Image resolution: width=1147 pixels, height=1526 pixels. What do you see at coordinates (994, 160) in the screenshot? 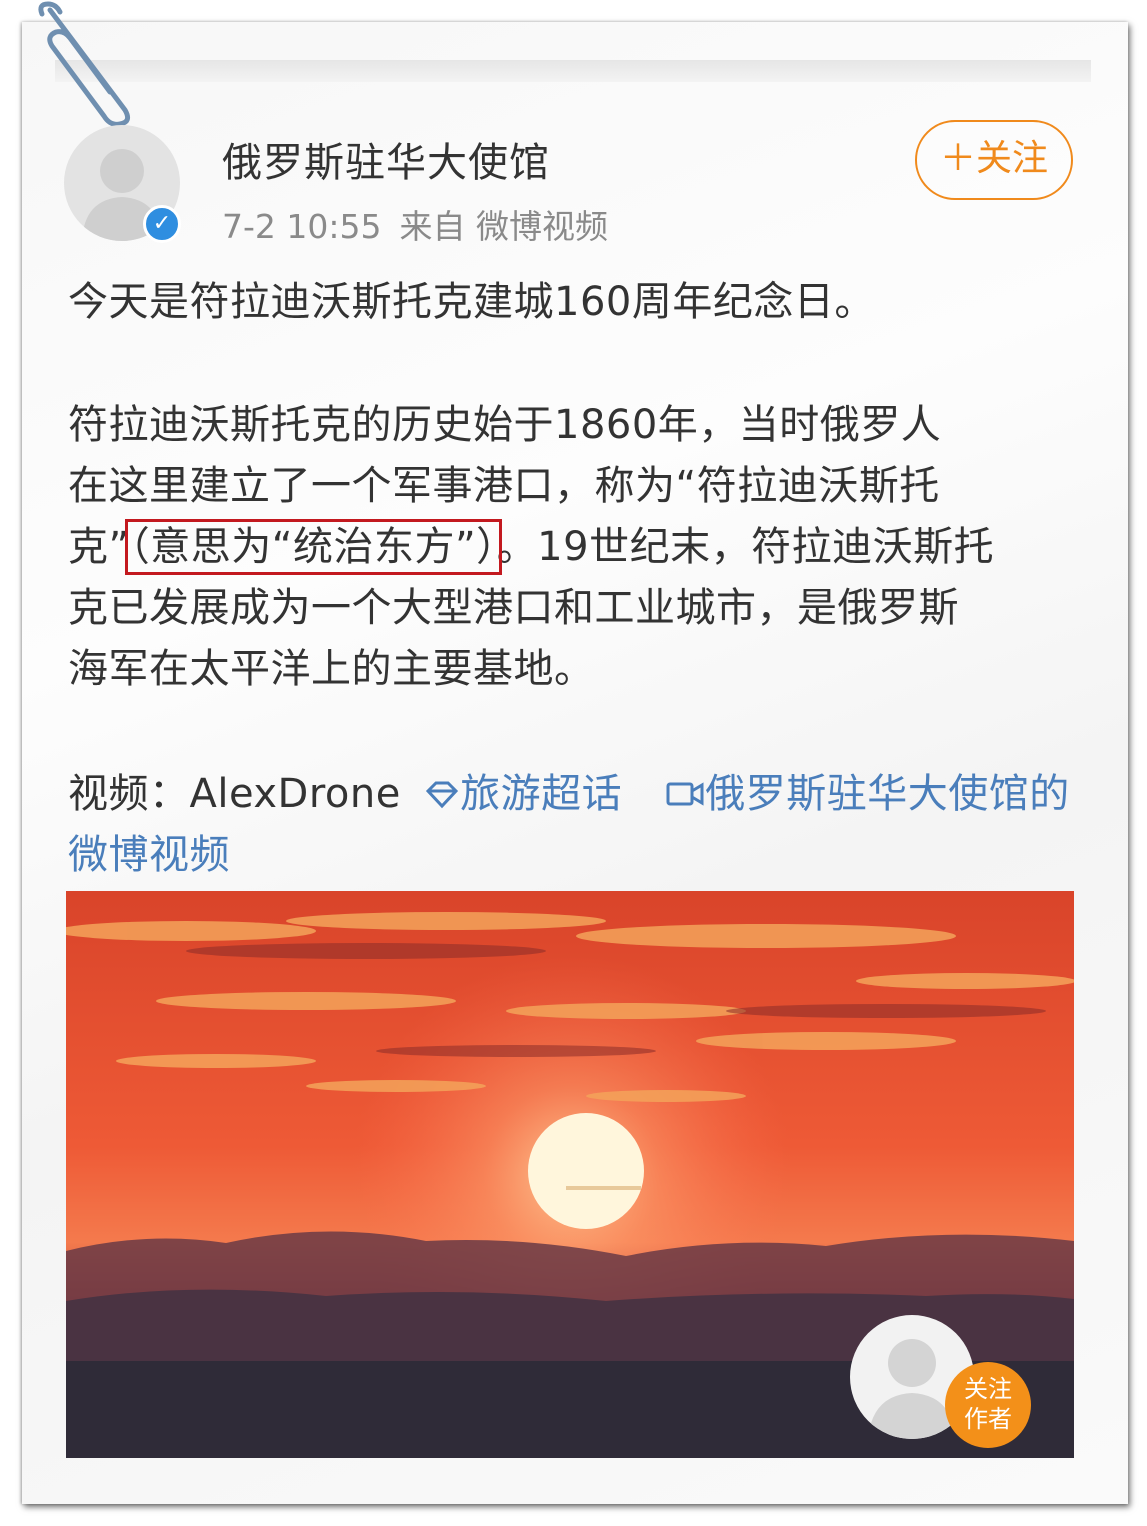
I see `follow-button: ＋关注` at bounding box center [994, 160].